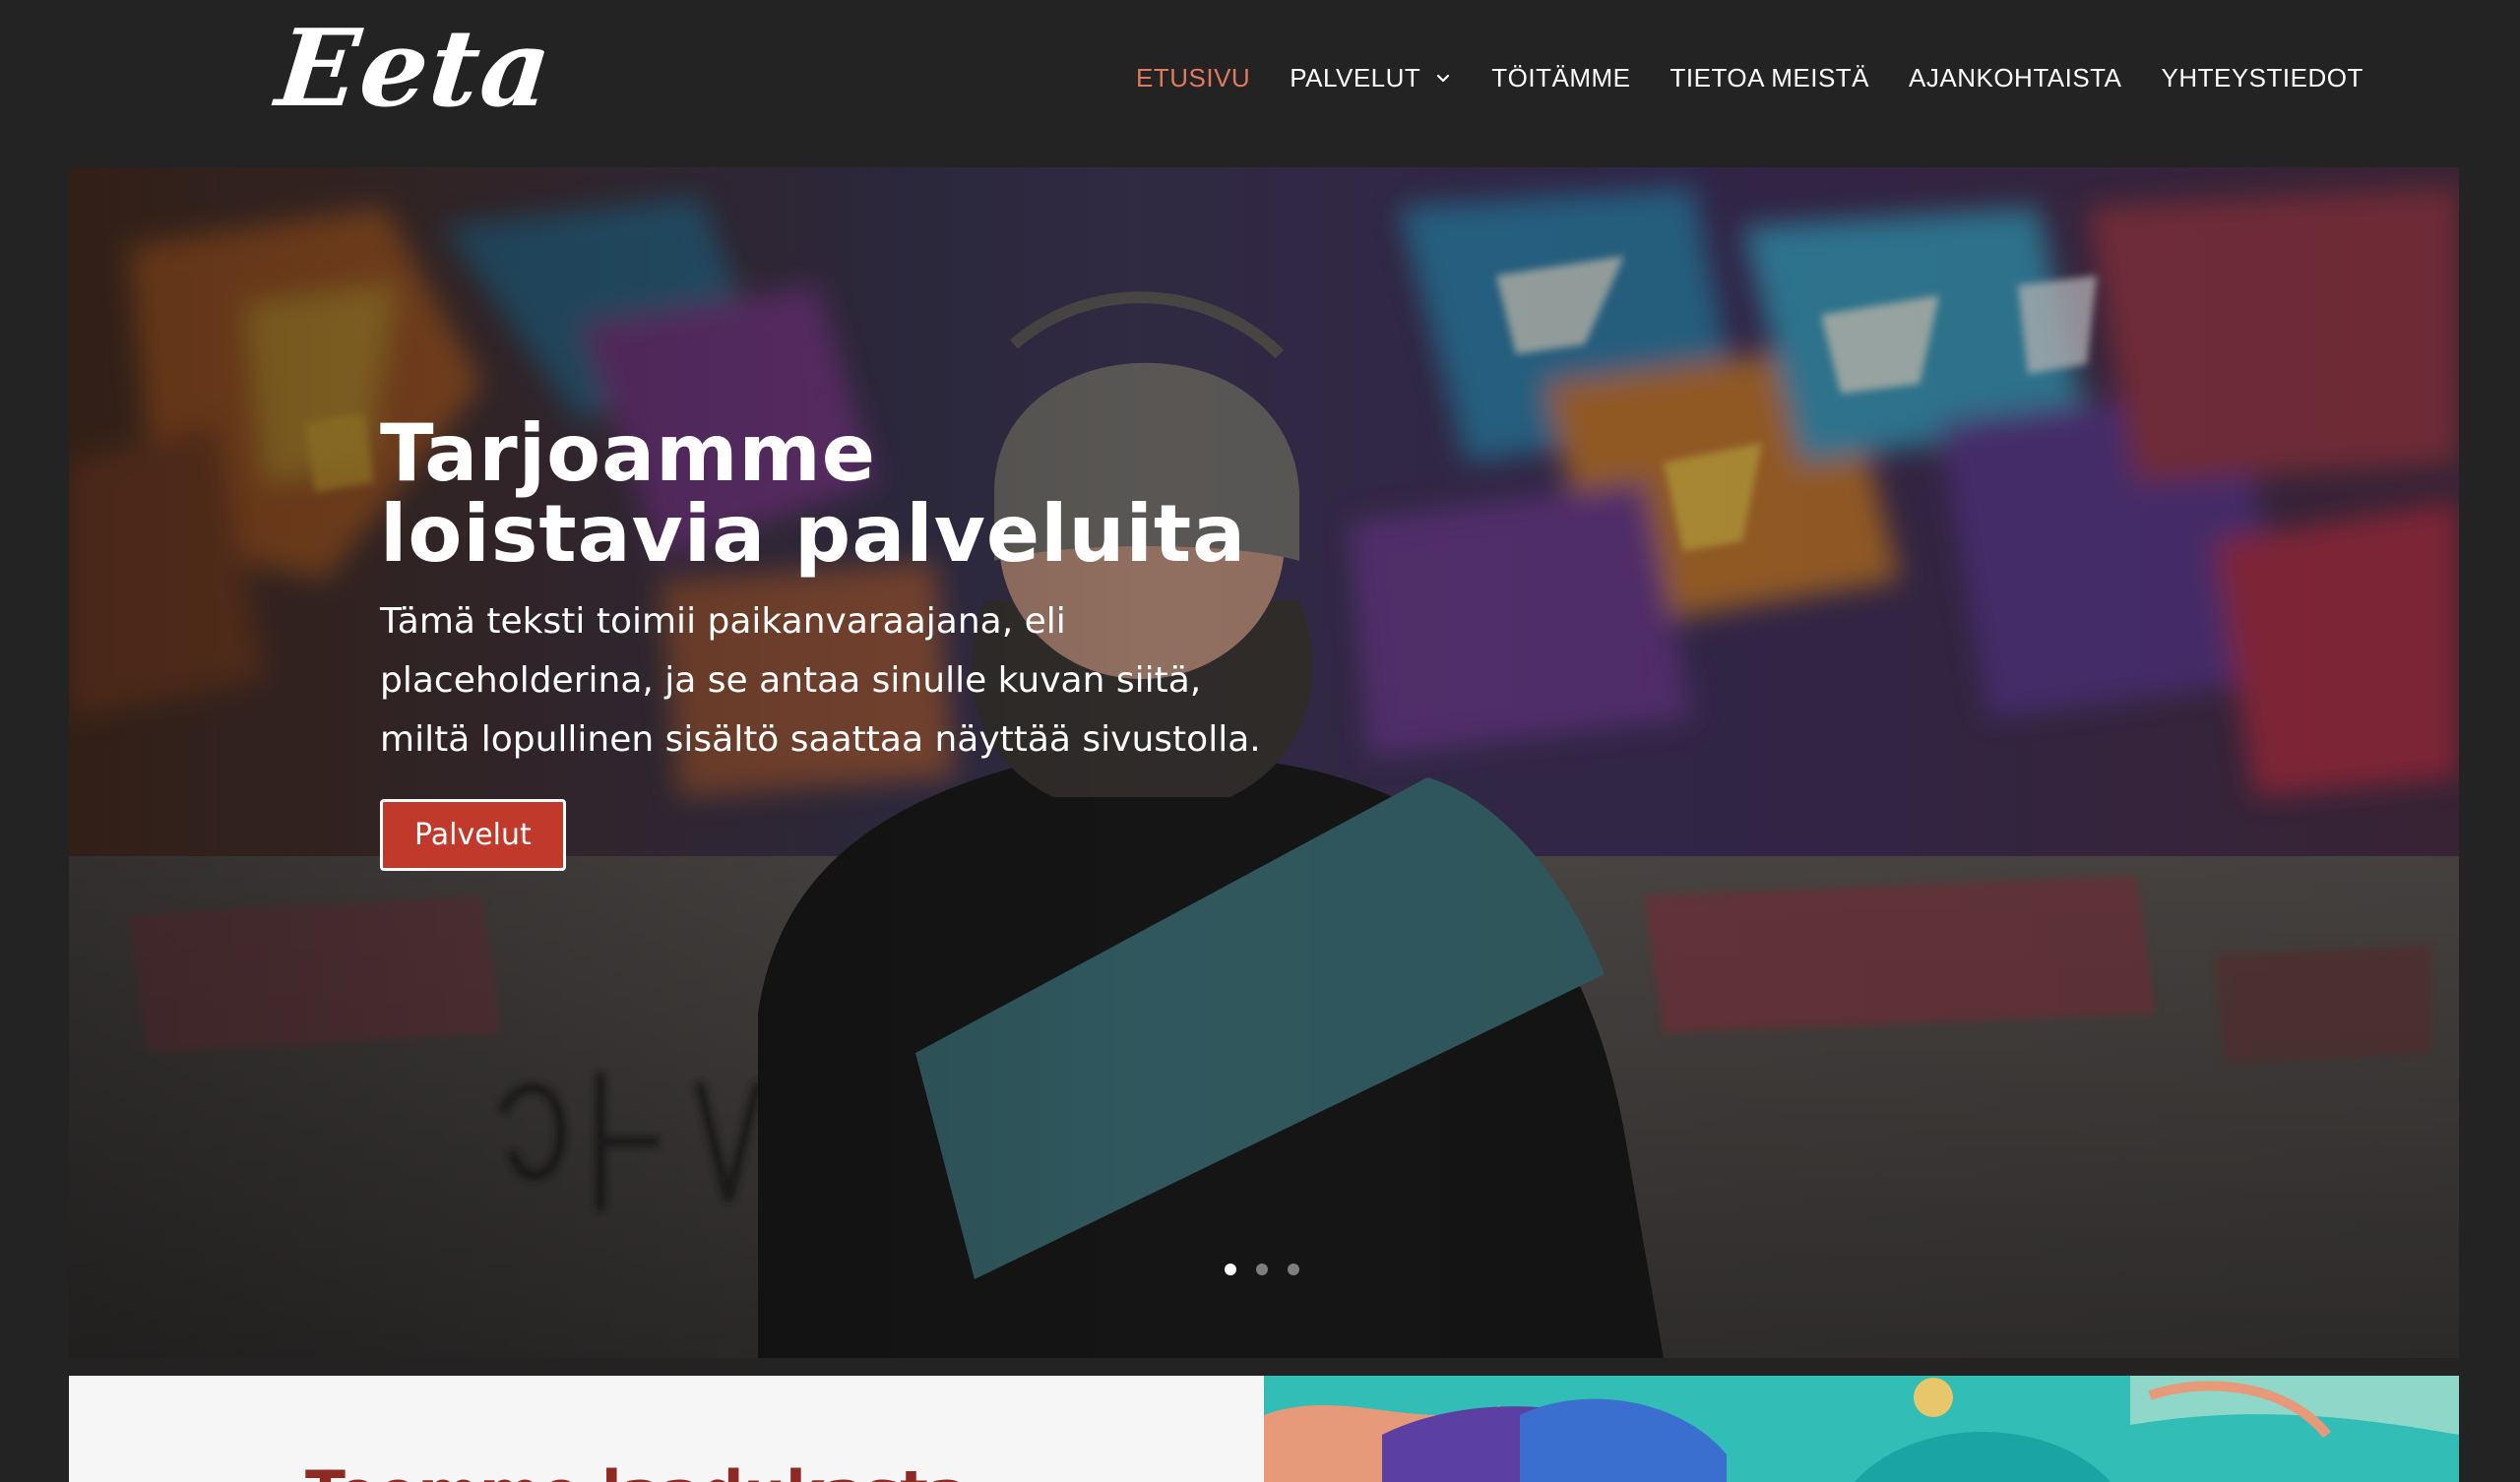 The image size is (2520, 1482). What do you see at coordinates (473, 835) in the screenshot?
I see `palvelut-button: Palvelut` at bounding box center [473, 835].